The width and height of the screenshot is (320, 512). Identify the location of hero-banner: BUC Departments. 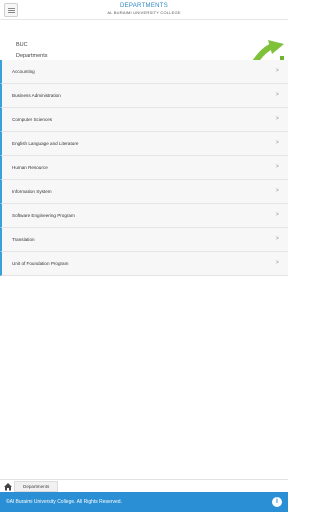
(144, 50).